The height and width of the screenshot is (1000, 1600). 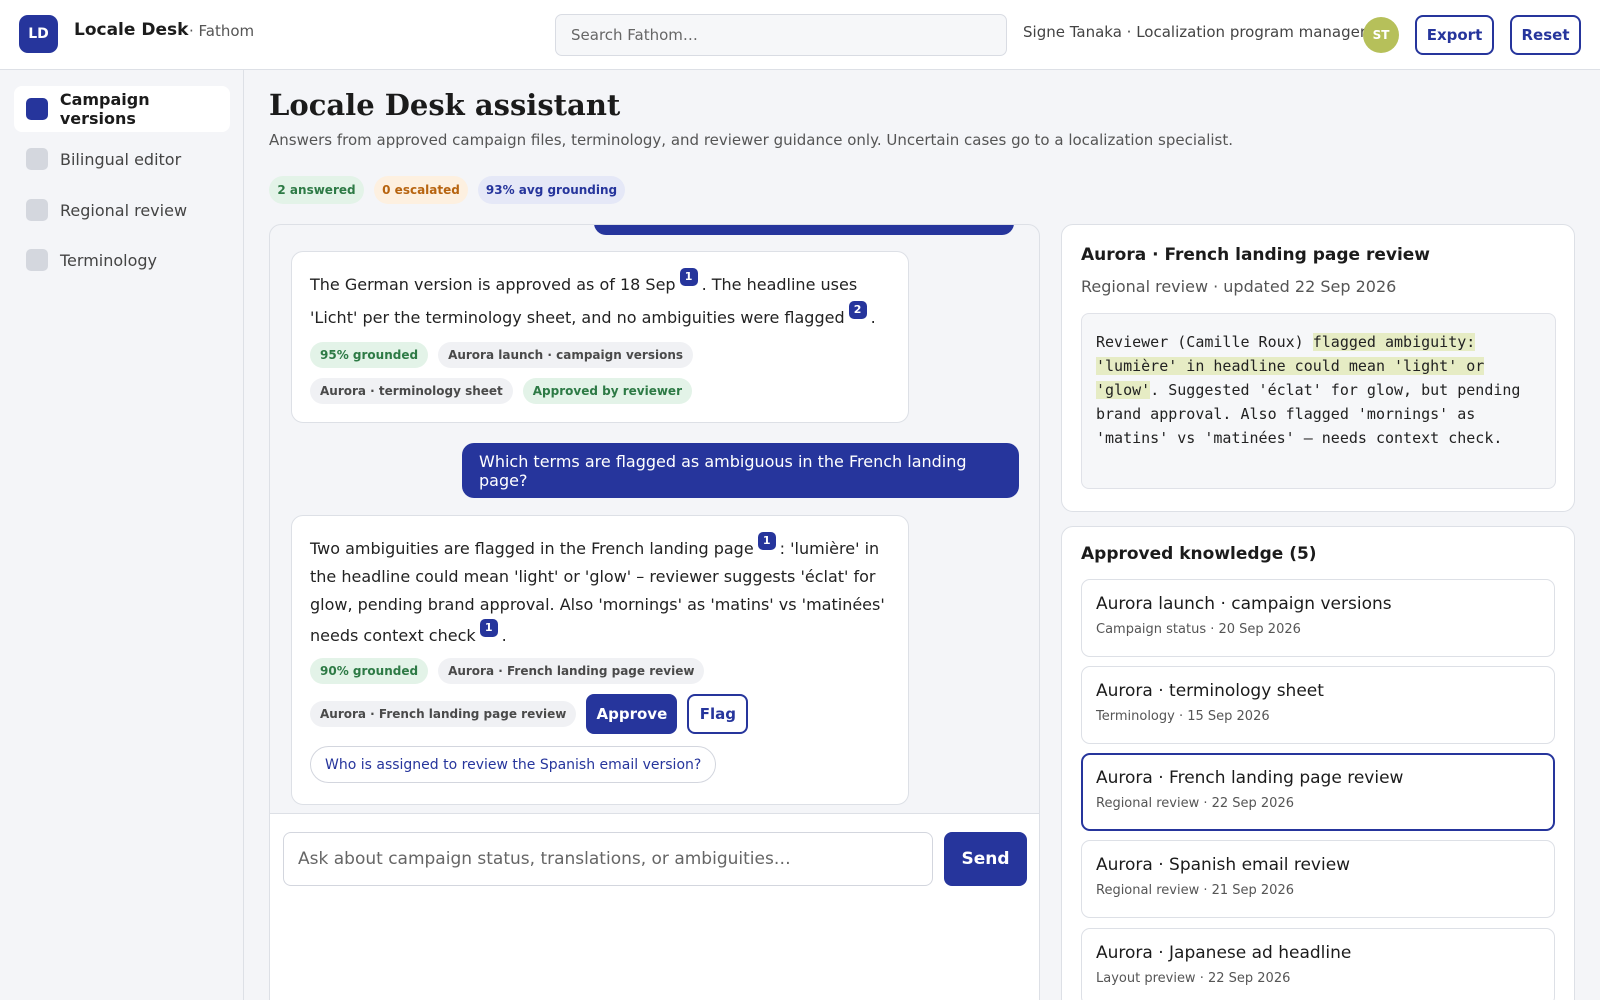 I want to click on sidebar-item-label: Terminology, so click(x=109, y=260).